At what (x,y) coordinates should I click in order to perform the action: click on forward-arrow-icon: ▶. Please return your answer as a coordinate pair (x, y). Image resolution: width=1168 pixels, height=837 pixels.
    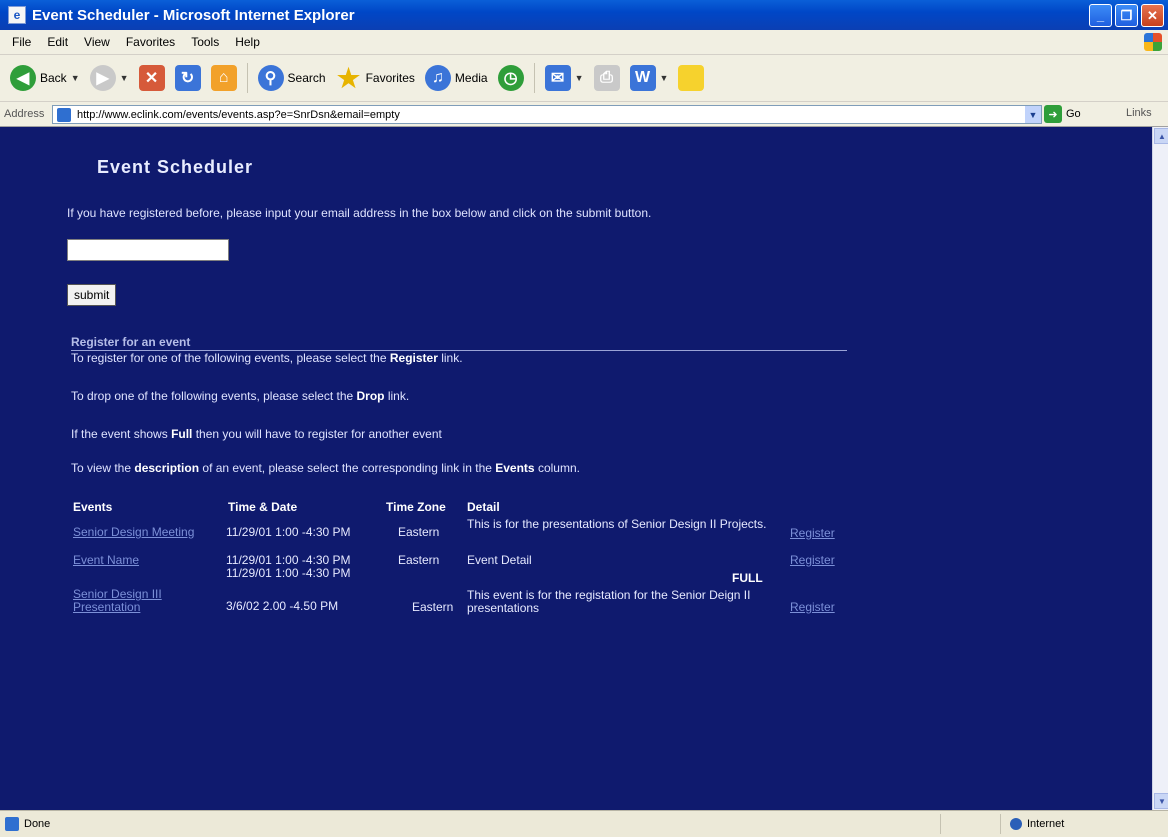
    Looking at the image, I should click on (102, 78).